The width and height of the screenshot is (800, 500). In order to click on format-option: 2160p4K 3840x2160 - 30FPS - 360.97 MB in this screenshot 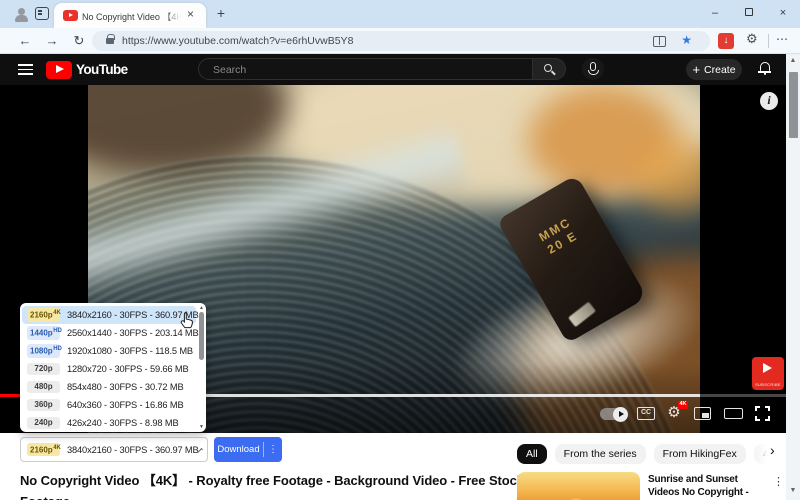, I will do `click(110, 315)`.